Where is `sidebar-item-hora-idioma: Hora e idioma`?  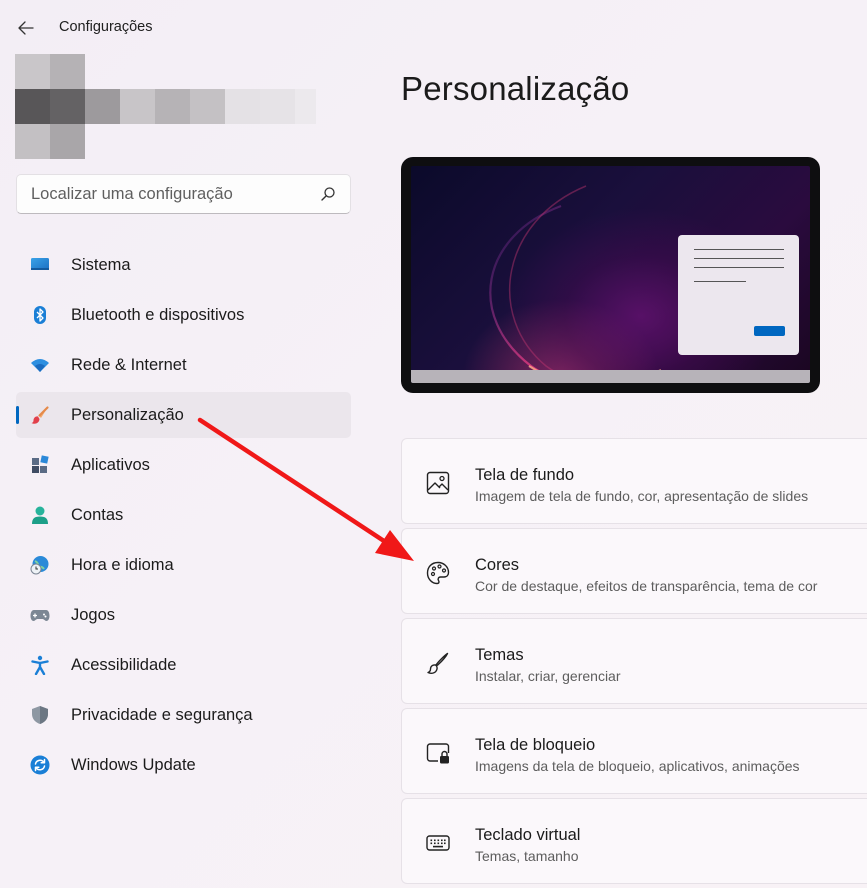 sidebar-item-hora-idioma: Hora e idioma is located at coordinates (183, 565).